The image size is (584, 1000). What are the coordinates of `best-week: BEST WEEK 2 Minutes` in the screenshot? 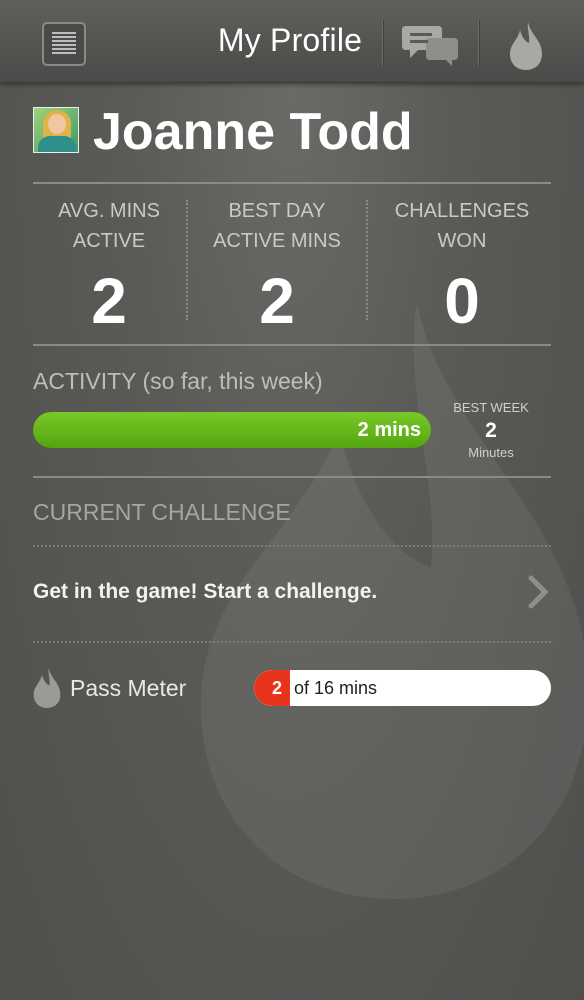 It's located at (491, 430).